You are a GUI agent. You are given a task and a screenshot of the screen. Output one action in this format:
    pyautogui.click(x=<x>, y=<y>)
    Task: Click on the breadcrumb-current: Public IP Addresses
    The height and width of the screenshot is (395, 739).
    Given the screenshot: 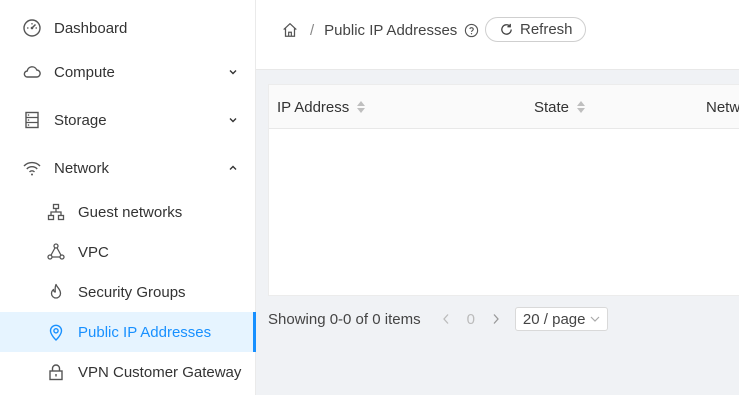 What is the action you would take?
    pyautogui.click(x=391, y=30)
    